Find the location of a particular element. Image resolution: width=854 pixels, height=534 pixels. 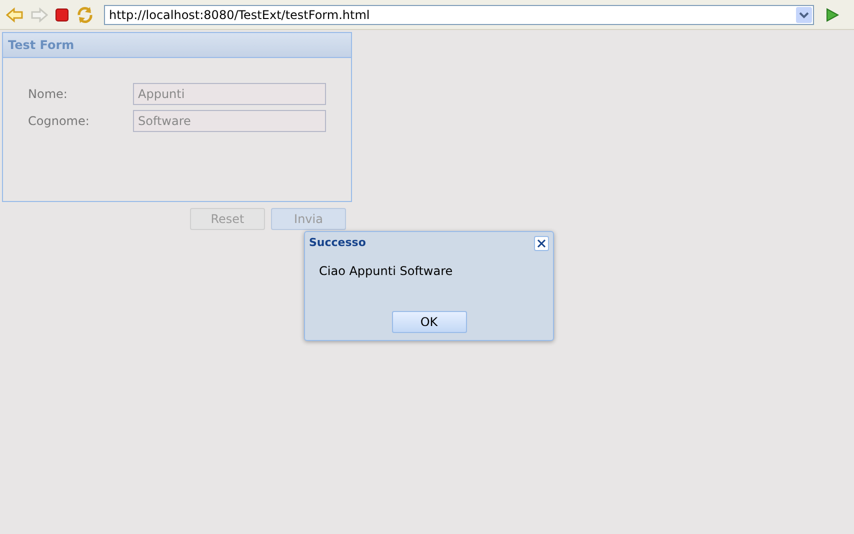

input-field: Software is located at coordinates (229, 121).